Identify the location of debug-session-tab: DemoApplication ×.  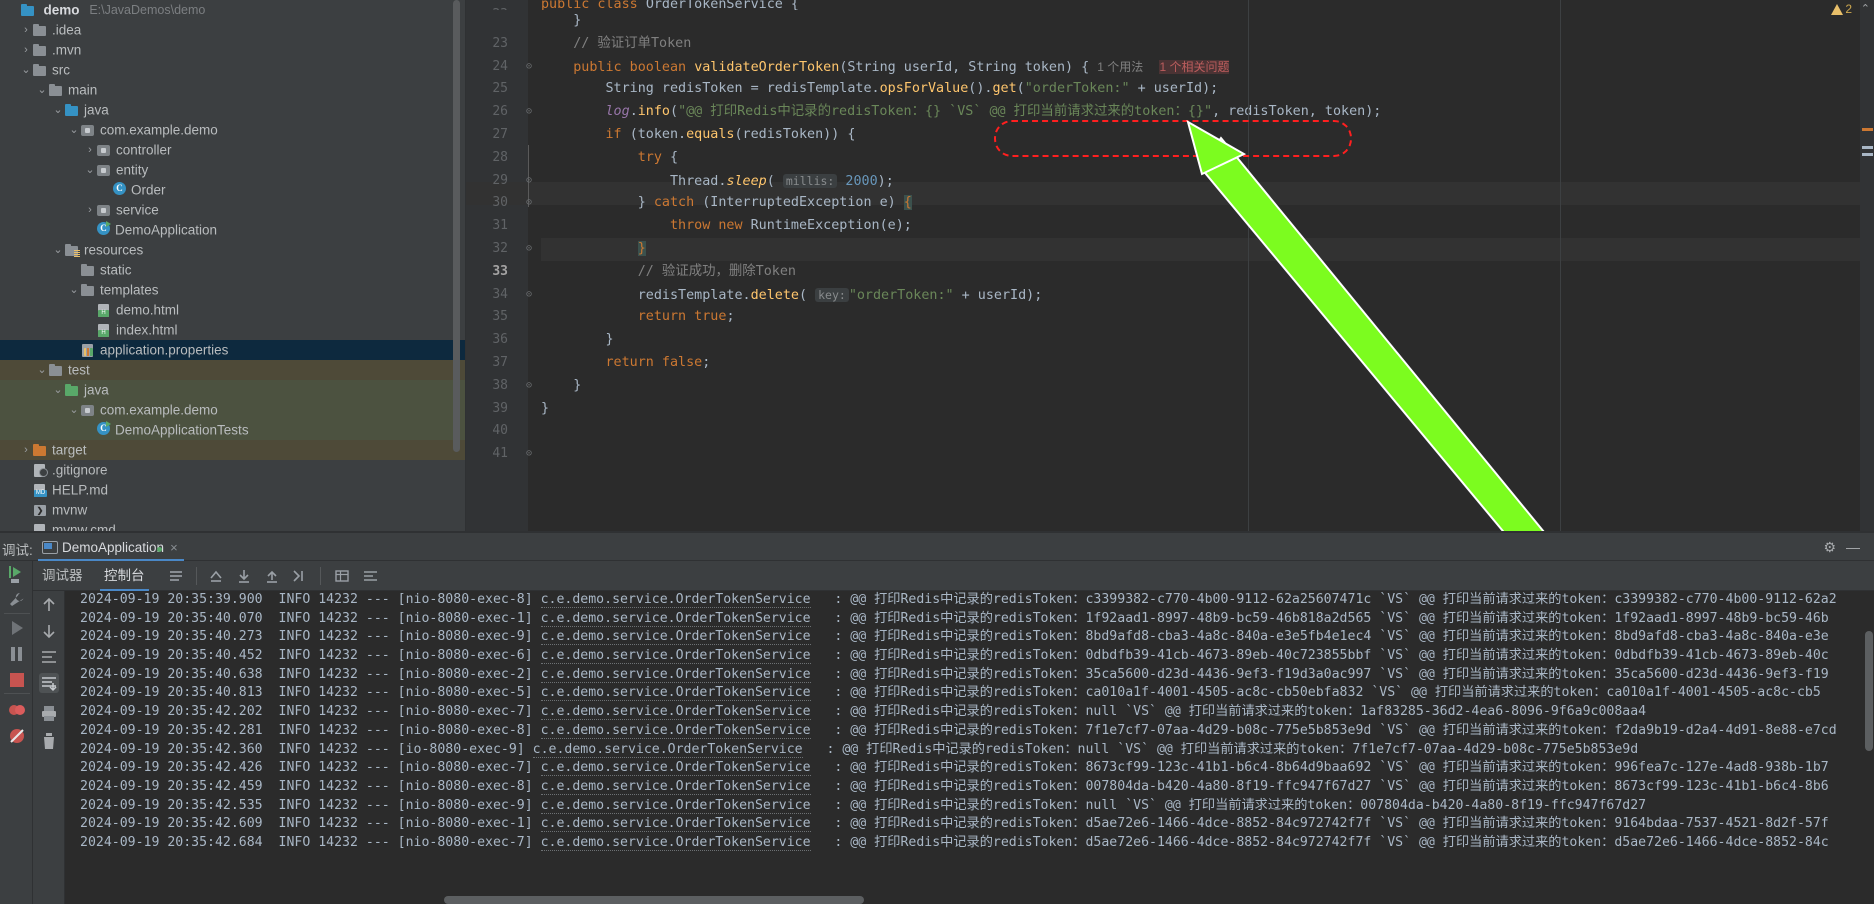
(111, 547).